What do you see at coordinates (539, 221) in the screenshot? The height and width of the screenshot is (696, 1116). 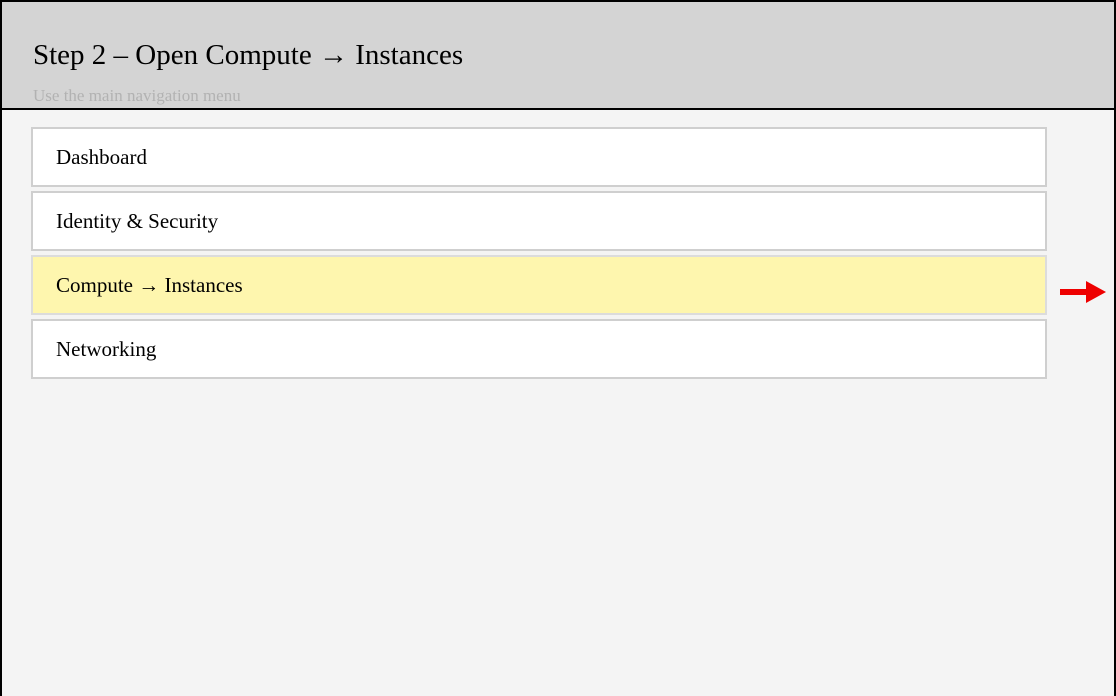 I see `menu-item-identity-security: Identity & Security` at bounding box center [539, 221].